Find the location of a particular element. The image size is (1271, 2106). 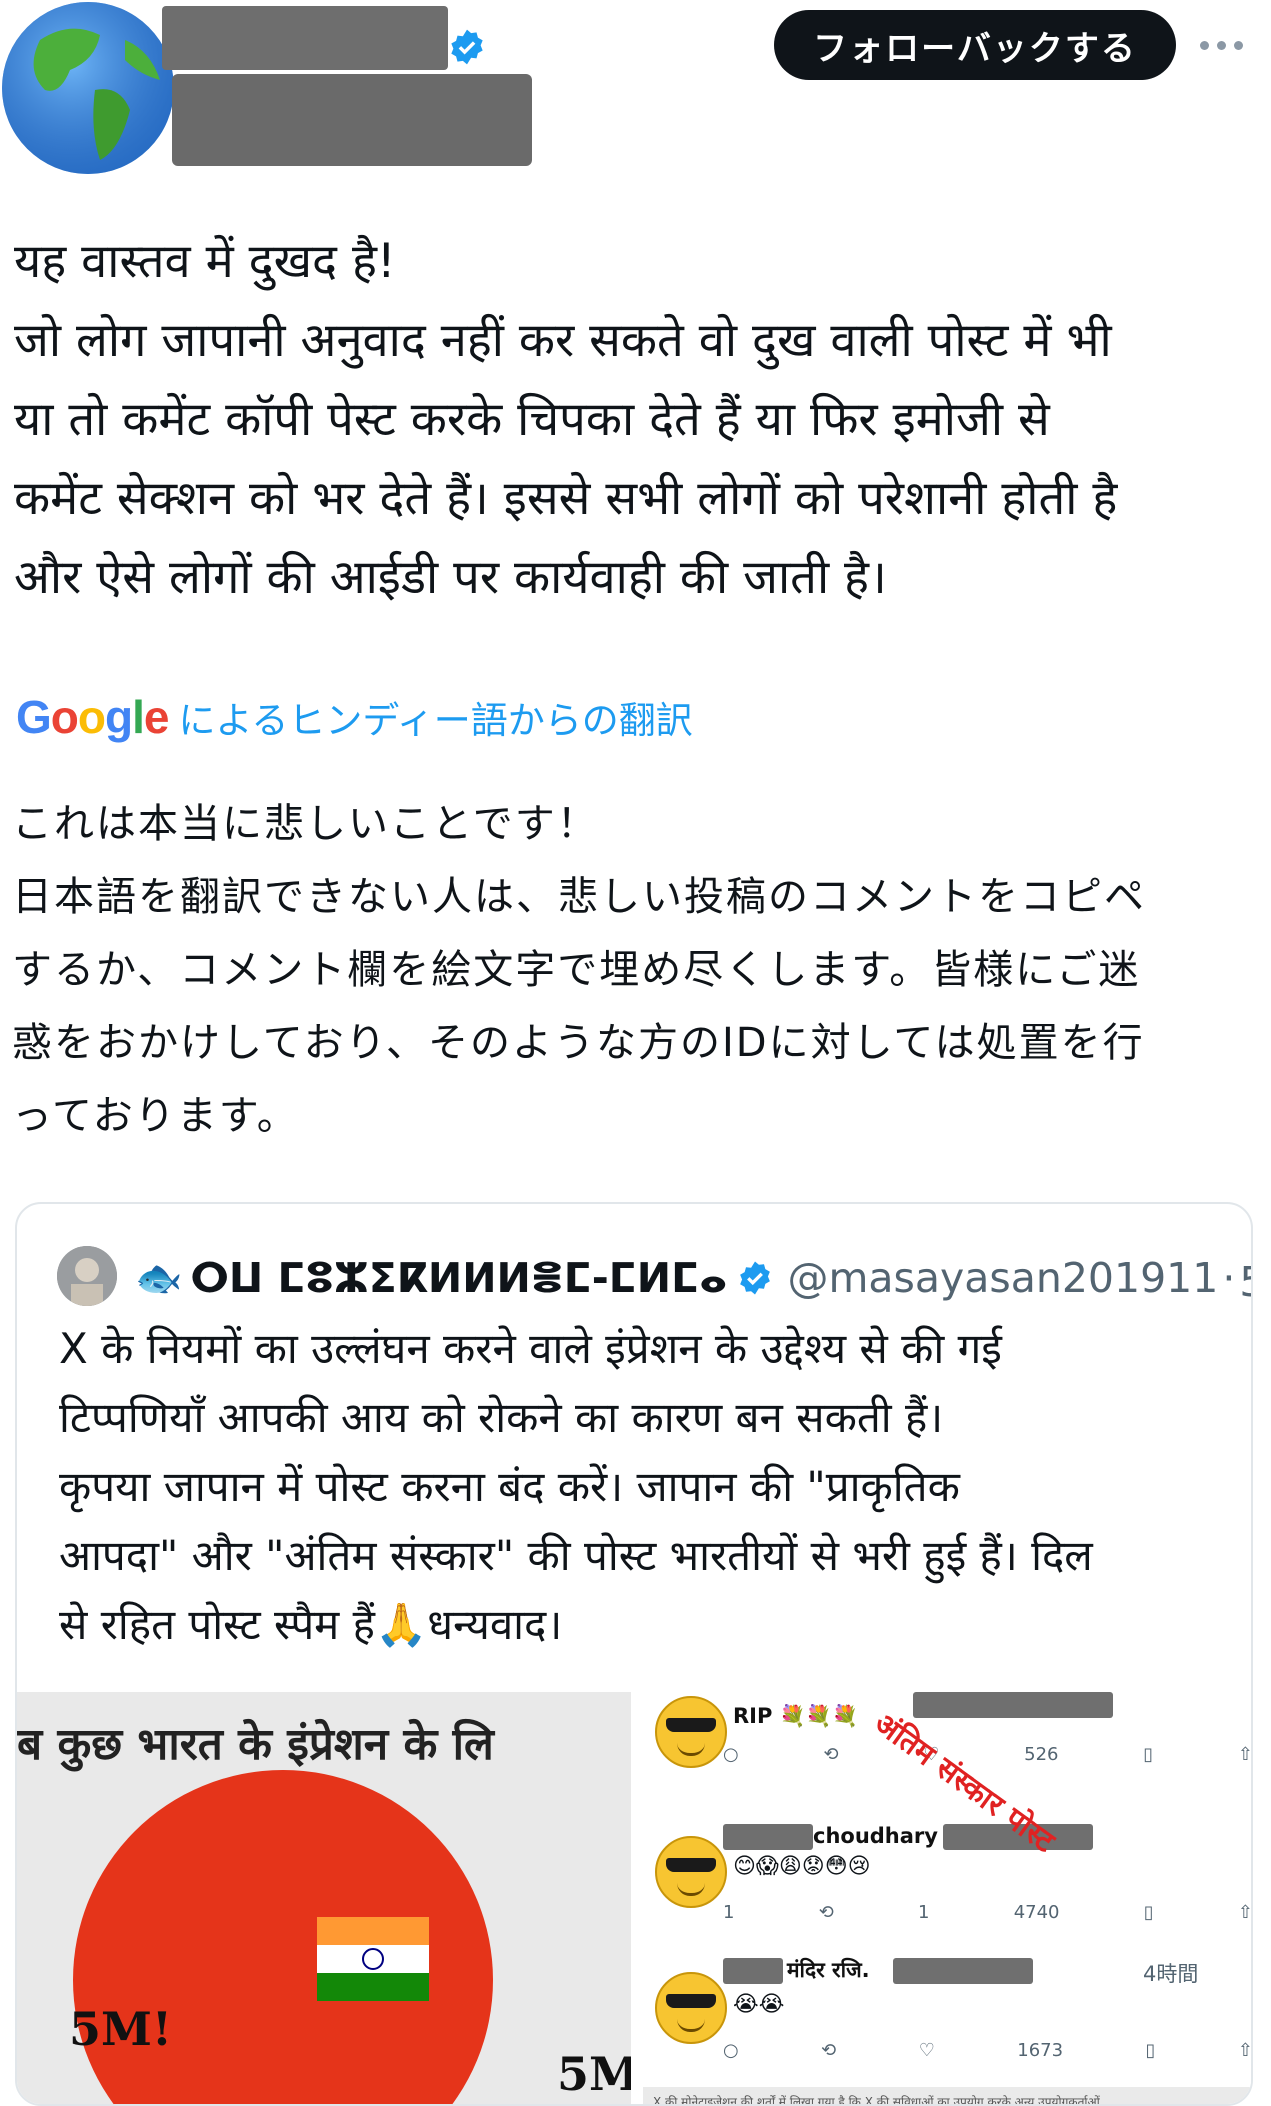

more-options-icon is located at coordinates (1225, 45).